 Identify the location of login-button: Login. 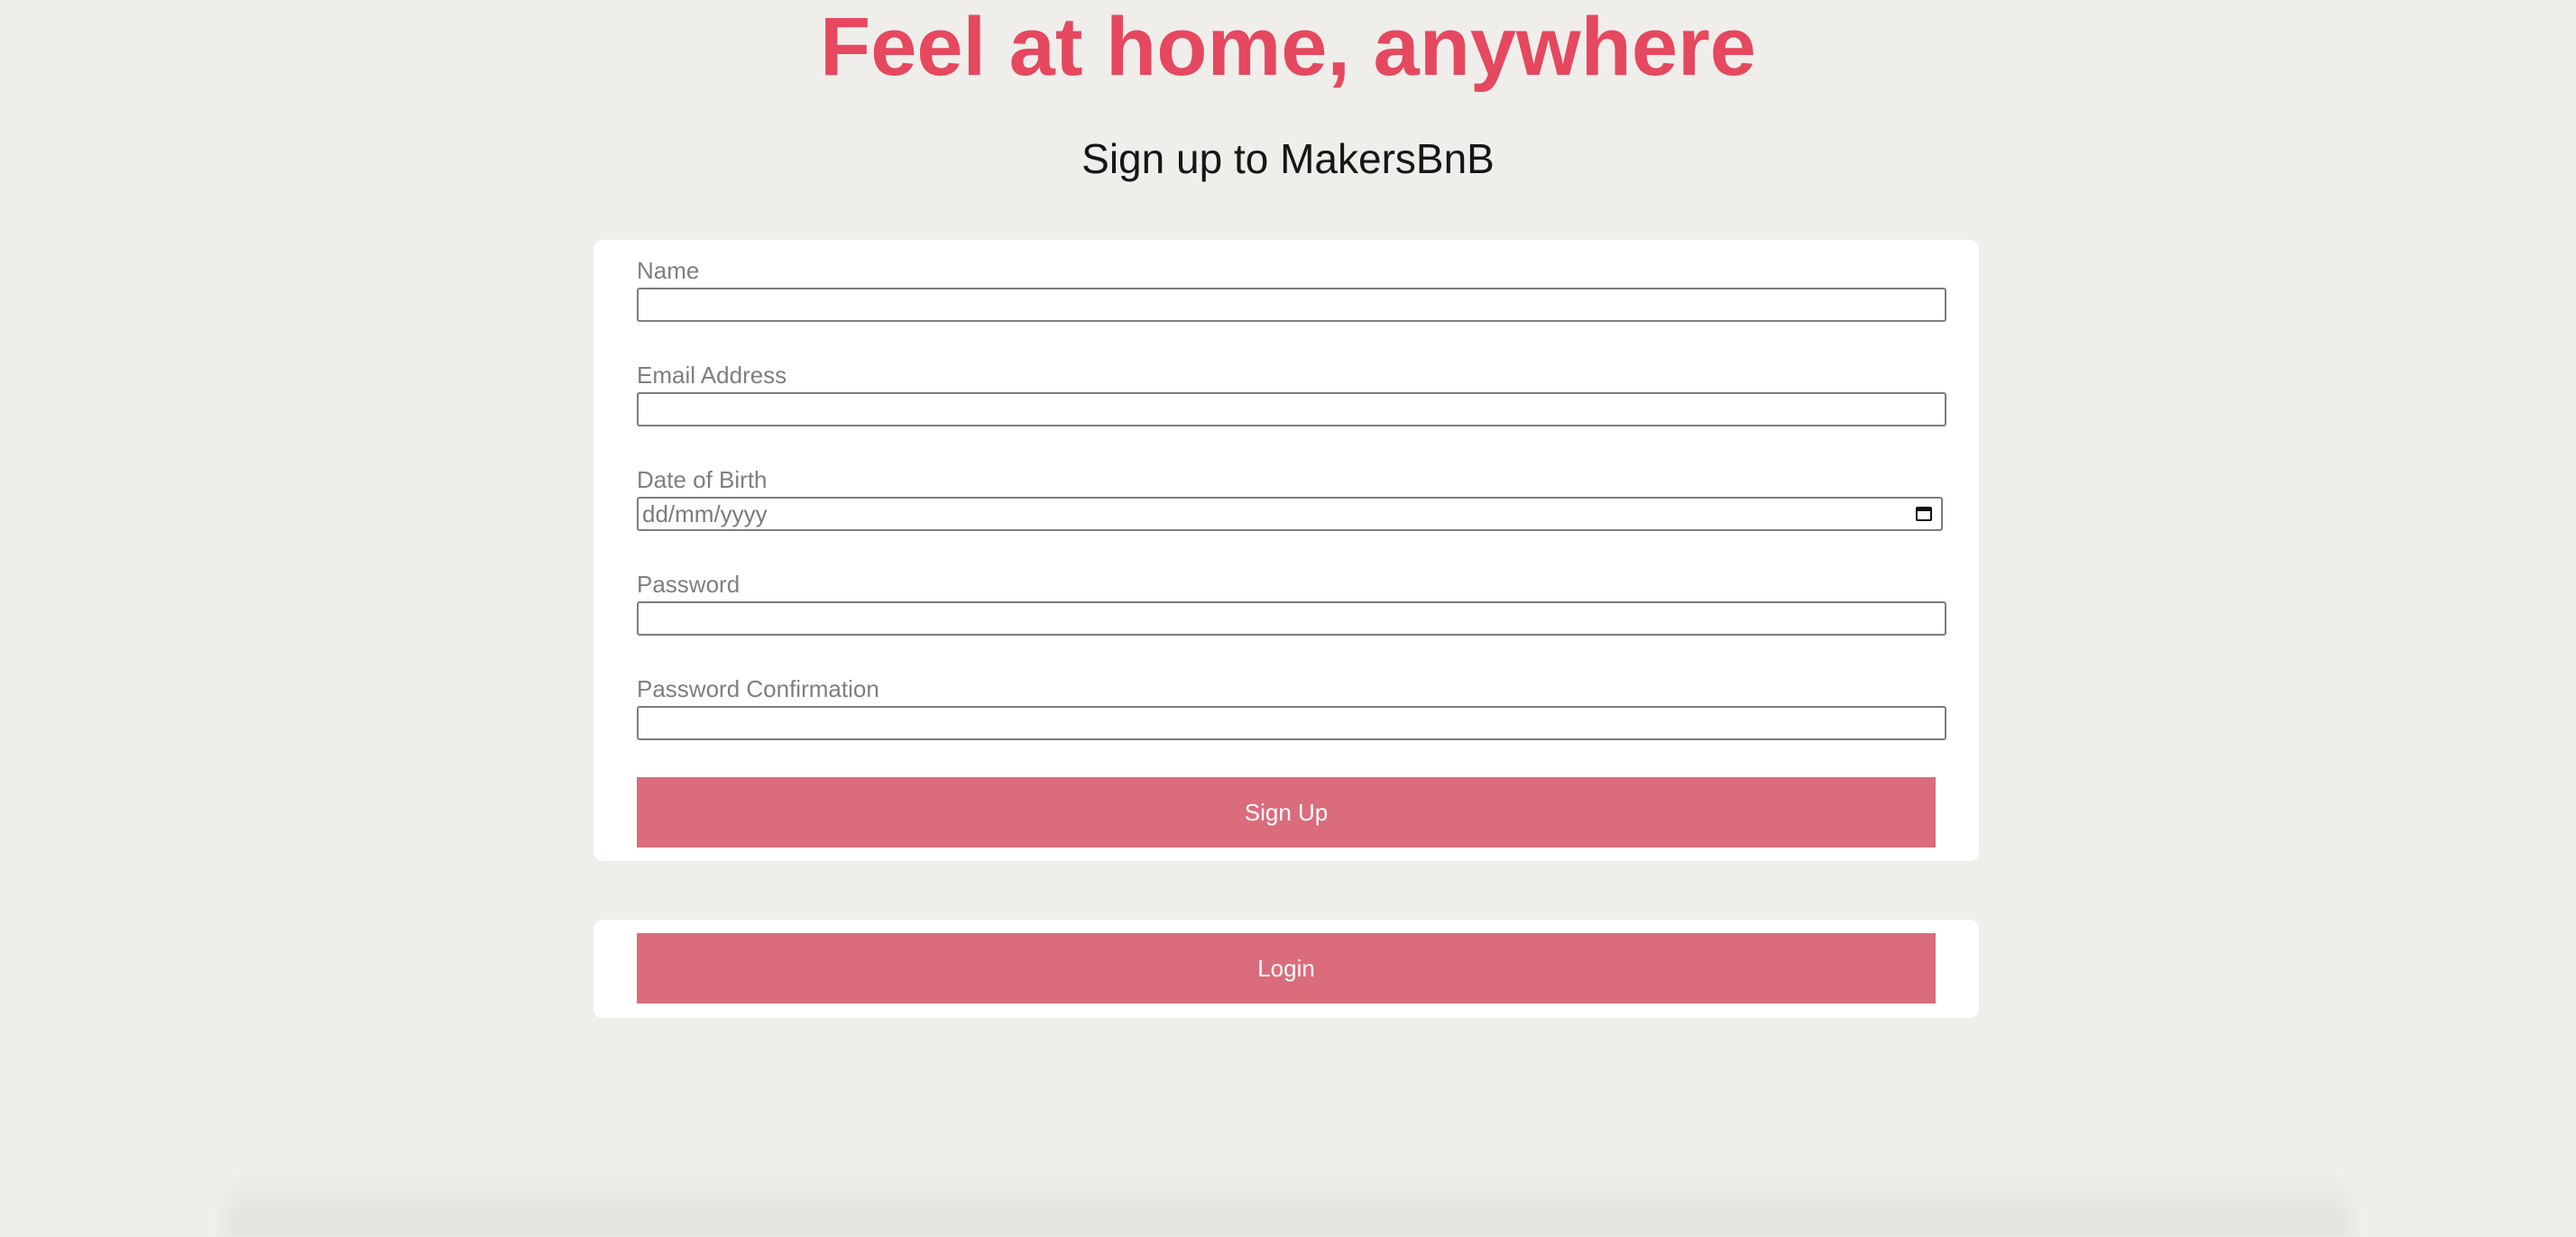
(1287, 968).